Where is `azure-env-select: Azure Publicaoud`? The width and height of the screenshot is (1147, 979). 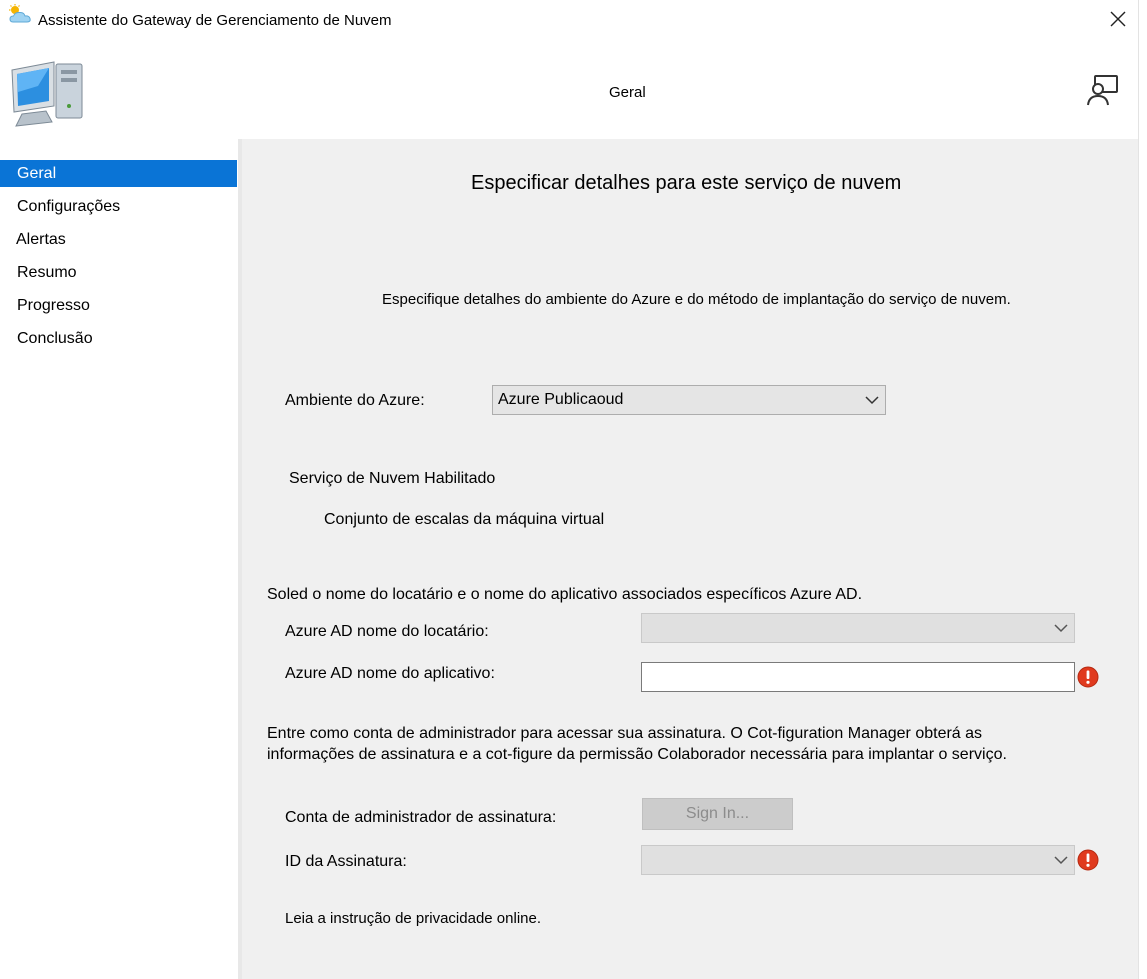
azure-env-select: Azure Publicaoud is located at coordinates (689, 400).